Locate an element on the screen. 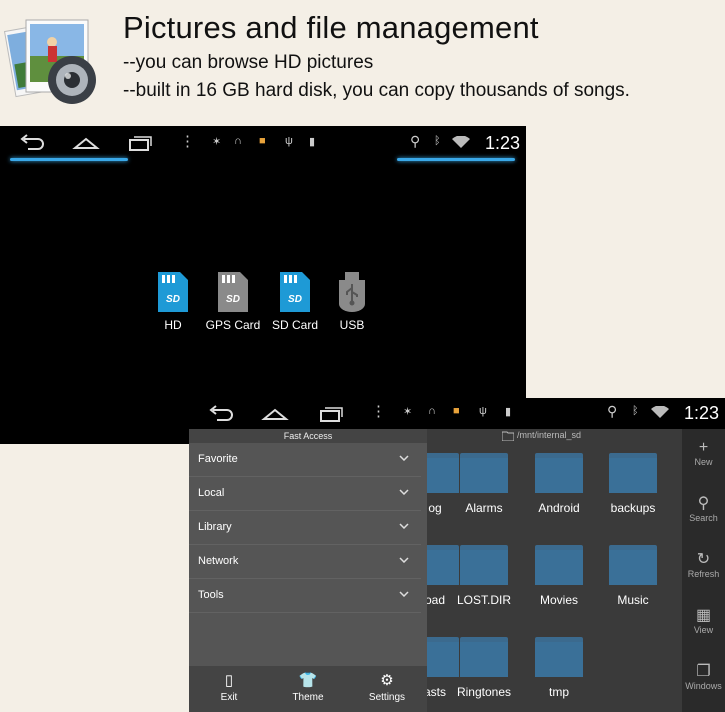  new-button: + New is located at coordinates (703, 453).